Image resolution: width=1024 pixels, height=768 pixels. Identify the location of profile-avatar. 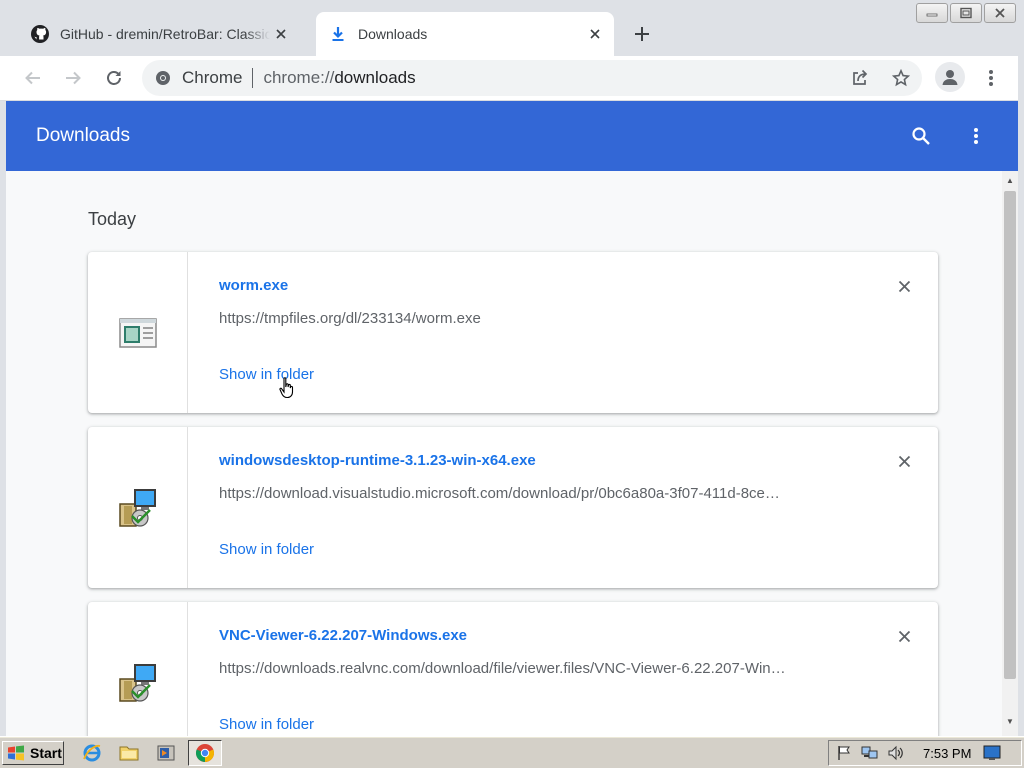
(950, 77).